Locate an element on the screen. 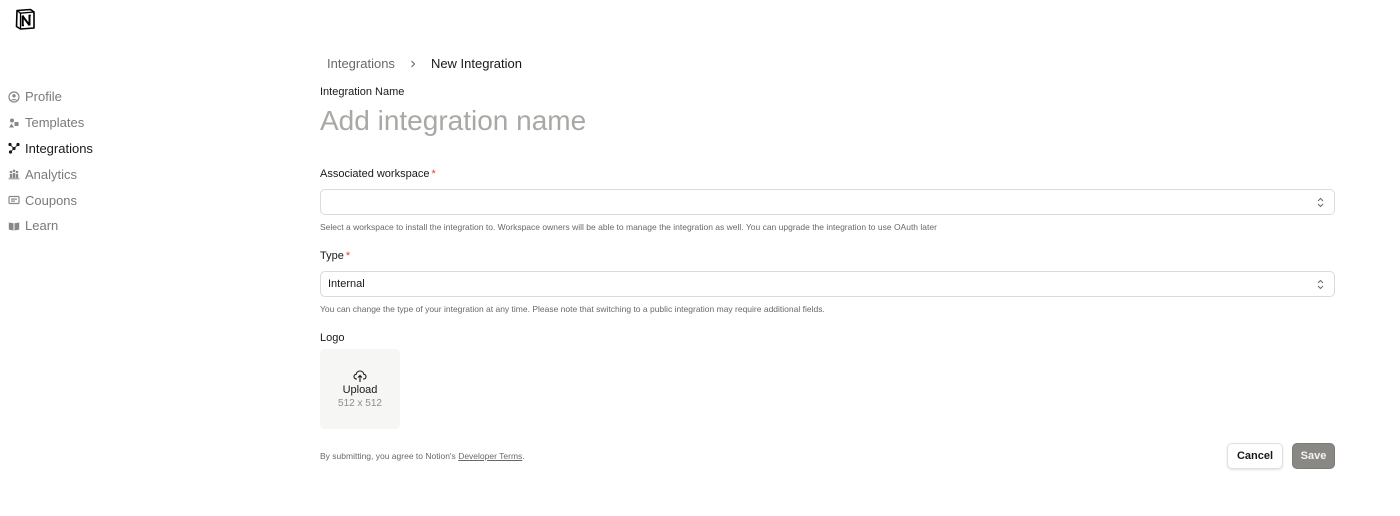 This screenshot has width=1400, height=516. developer-terms-link: Developer Terms is located at coordinates (490, 456).